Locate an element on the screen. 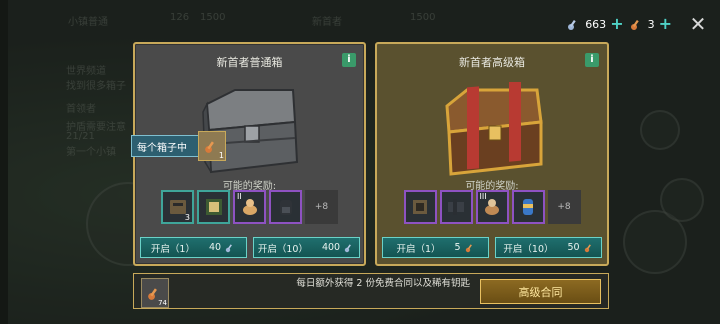 The image size is (720, 324). rewards-list: 3 II +8 is located at coordinates (249, 207).